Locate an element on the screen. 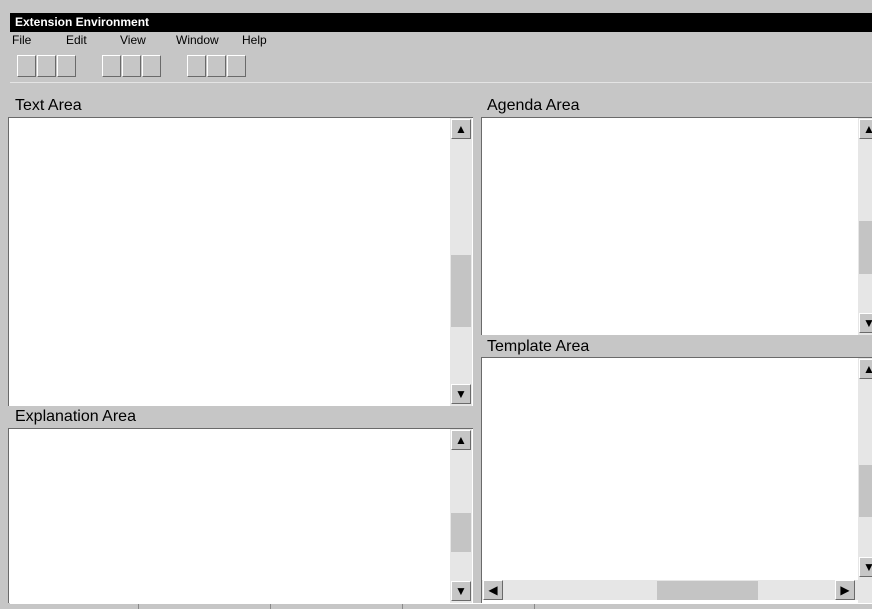 The image size is (872, 609). scroll-left-icon: ◀ is located at coordinates (493, 590).